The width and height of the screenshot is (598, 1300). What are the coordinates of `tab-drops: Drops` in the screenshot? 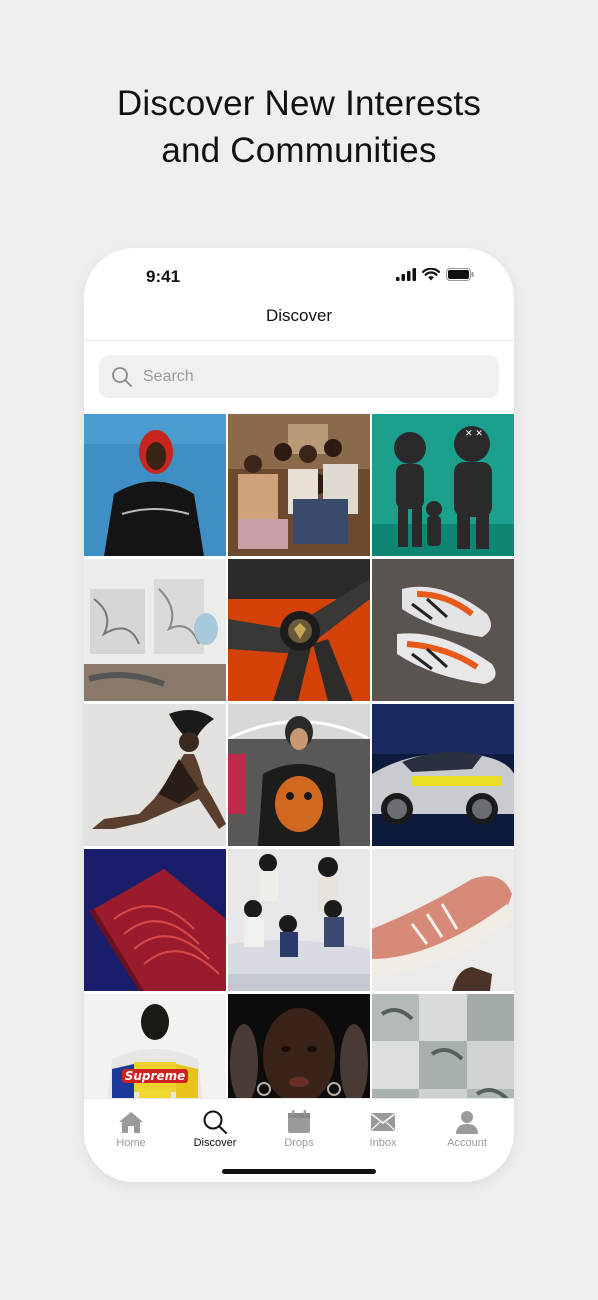 It's located at (299, 1129).